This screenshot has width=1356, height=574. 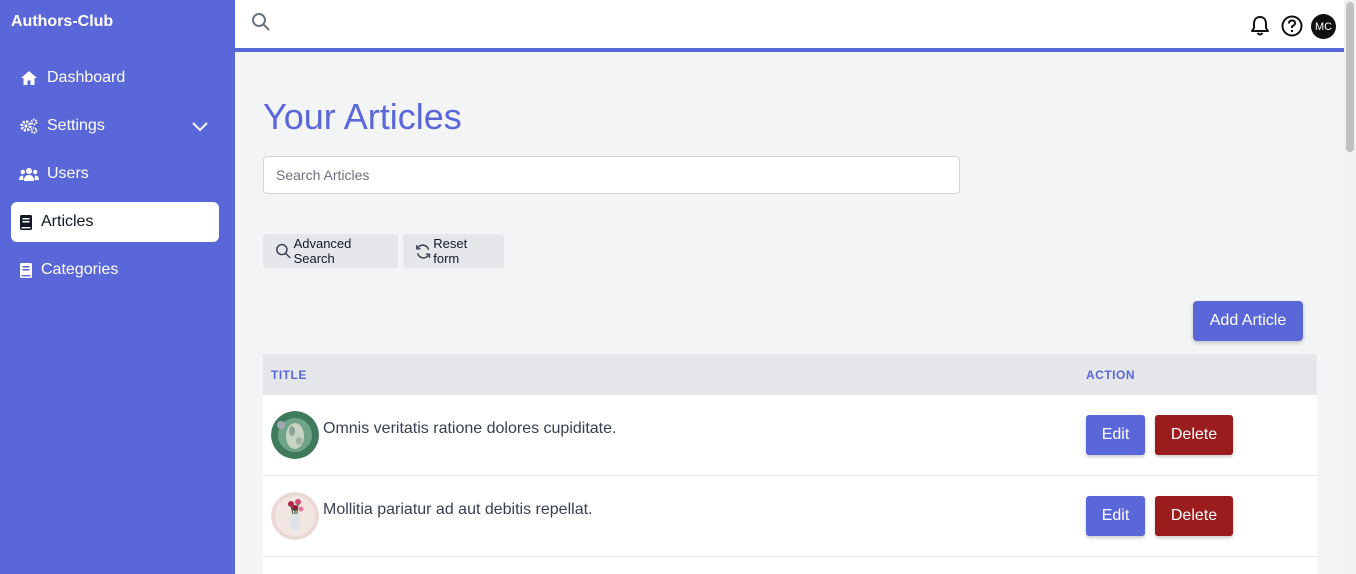 What do you see at coordinates (67, 221) in the screenshot?
I see `sidebar-item-label: Articles` at bounding box center [67, 221].